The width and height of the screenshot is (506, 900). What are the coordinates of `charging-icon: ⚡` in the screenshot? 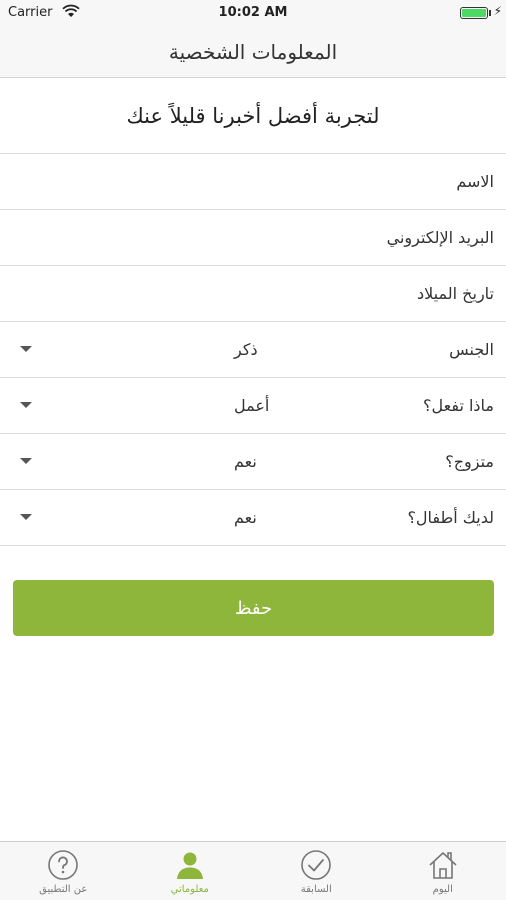 It's located at (497, 11).